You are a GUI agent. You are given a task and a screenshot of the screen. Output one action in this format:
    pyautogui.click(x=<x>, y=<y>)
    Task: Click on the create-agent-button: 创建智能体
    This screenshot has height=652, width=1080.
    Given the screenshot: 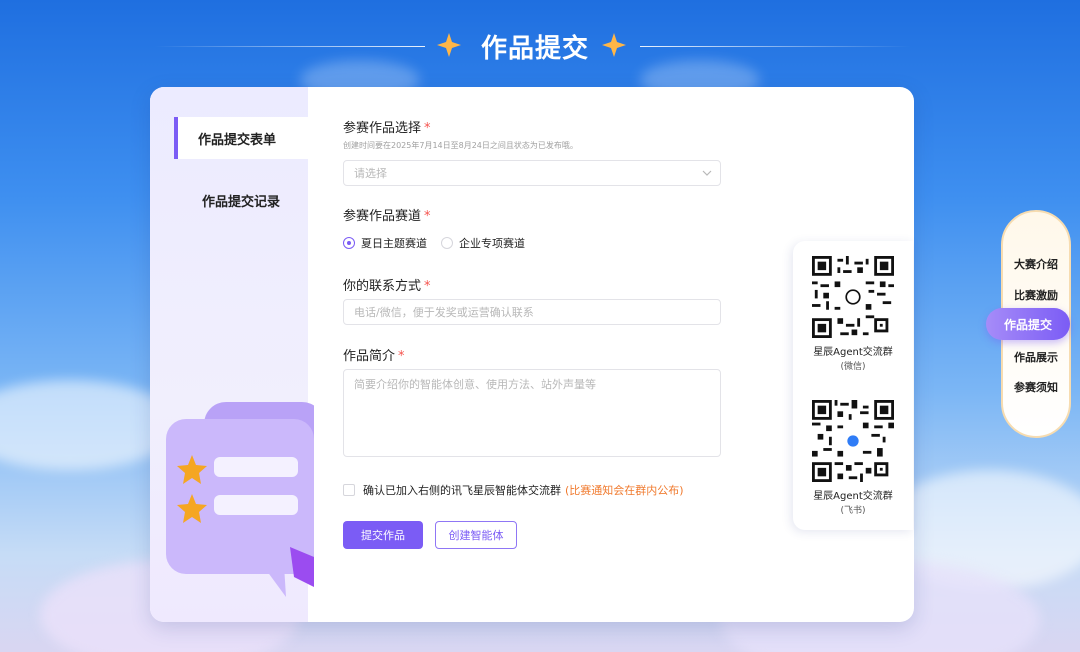 What is the action you would take?
    pyautogui.click(x=476, y=535)
    